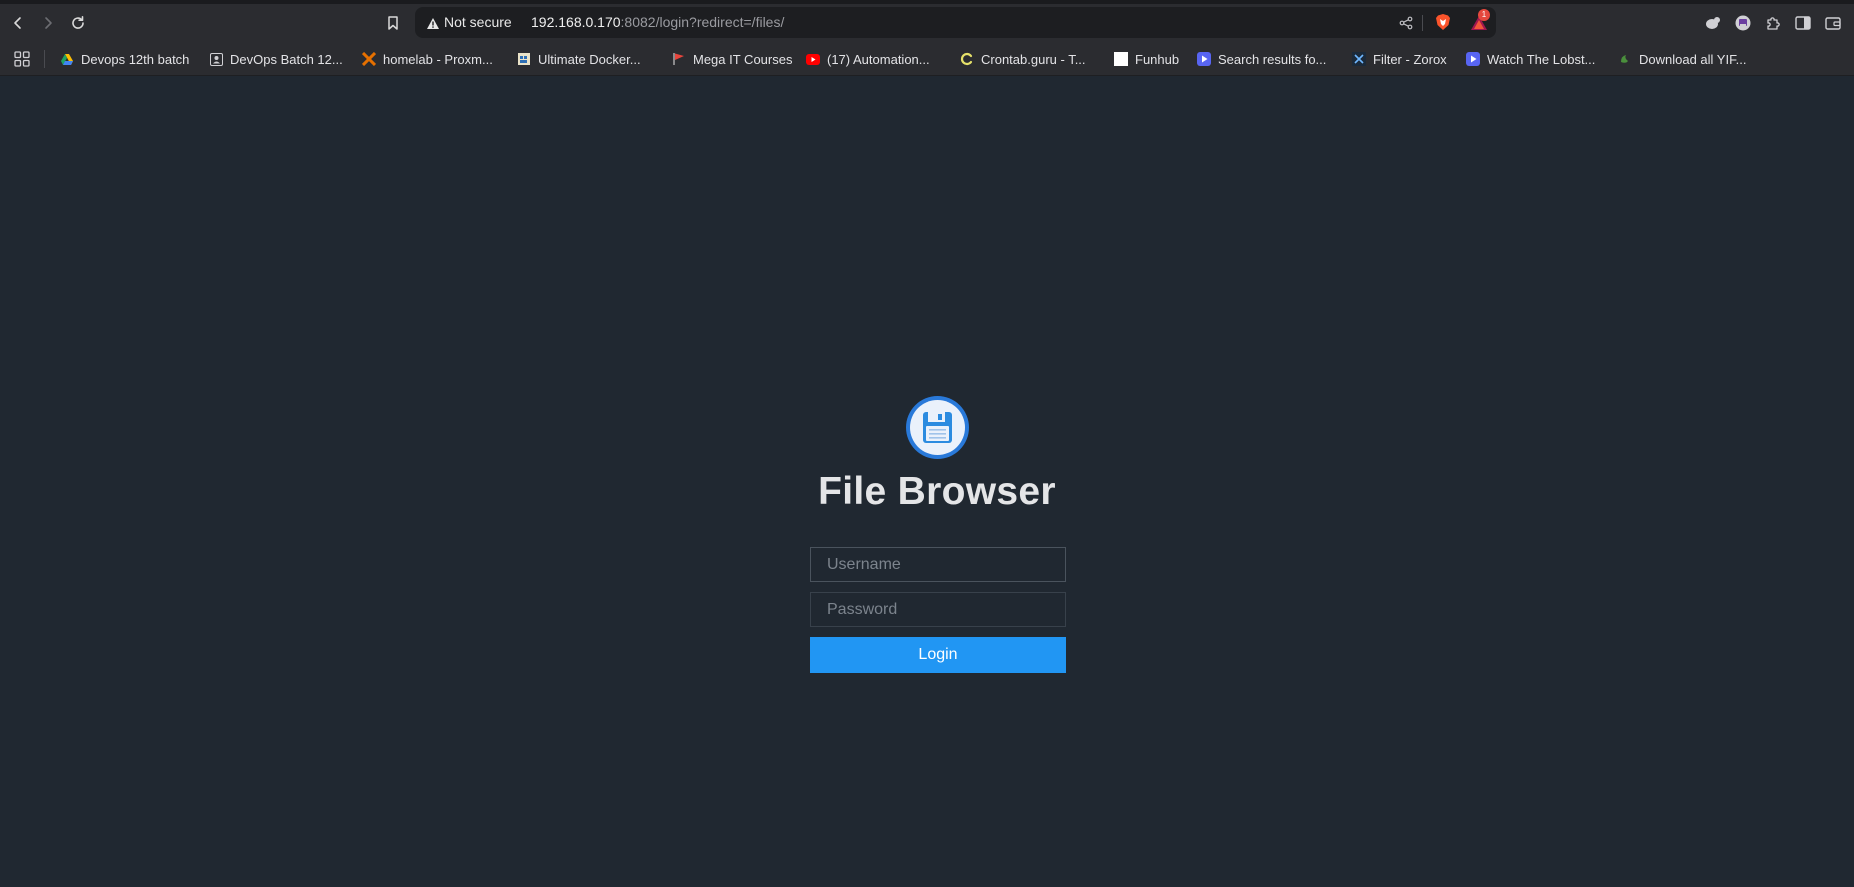 This screenshot has height=887, width=1854. I want to click on file-browser-logo-icon, so click(937, 427).